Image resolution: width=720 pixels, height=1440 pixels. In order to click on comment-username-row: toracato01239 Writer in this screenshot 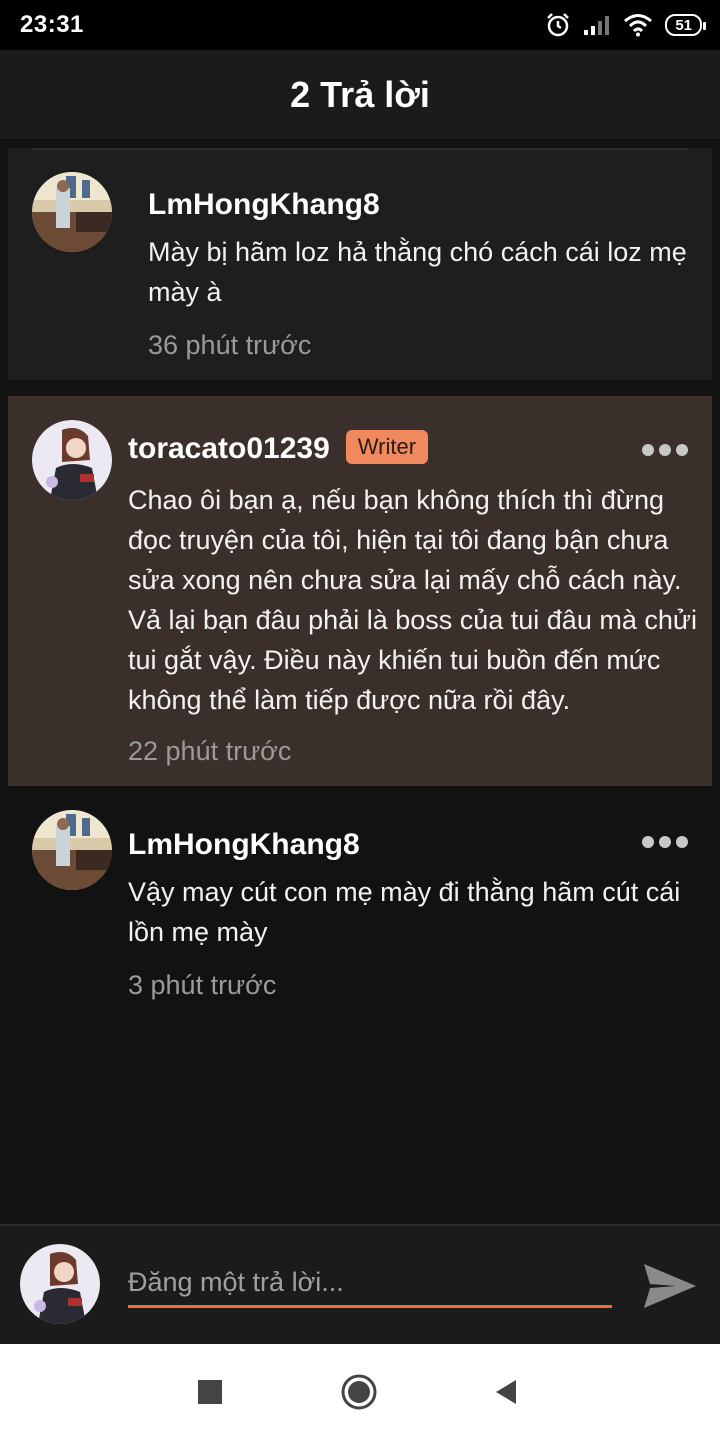, I will do `click(278, 448)`.